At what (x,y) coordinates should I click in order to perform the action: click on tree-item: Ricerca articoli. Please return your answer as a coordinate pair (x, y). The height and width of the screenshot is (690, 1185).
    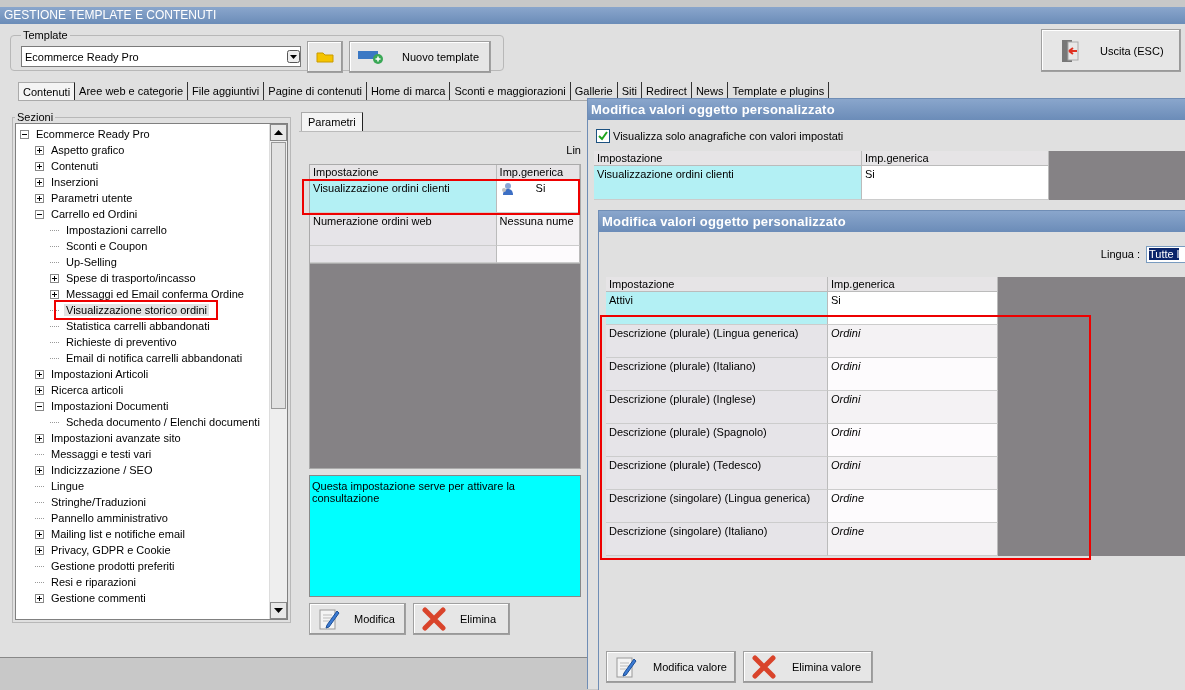
    Looking at the image, I should click on (87, 390).